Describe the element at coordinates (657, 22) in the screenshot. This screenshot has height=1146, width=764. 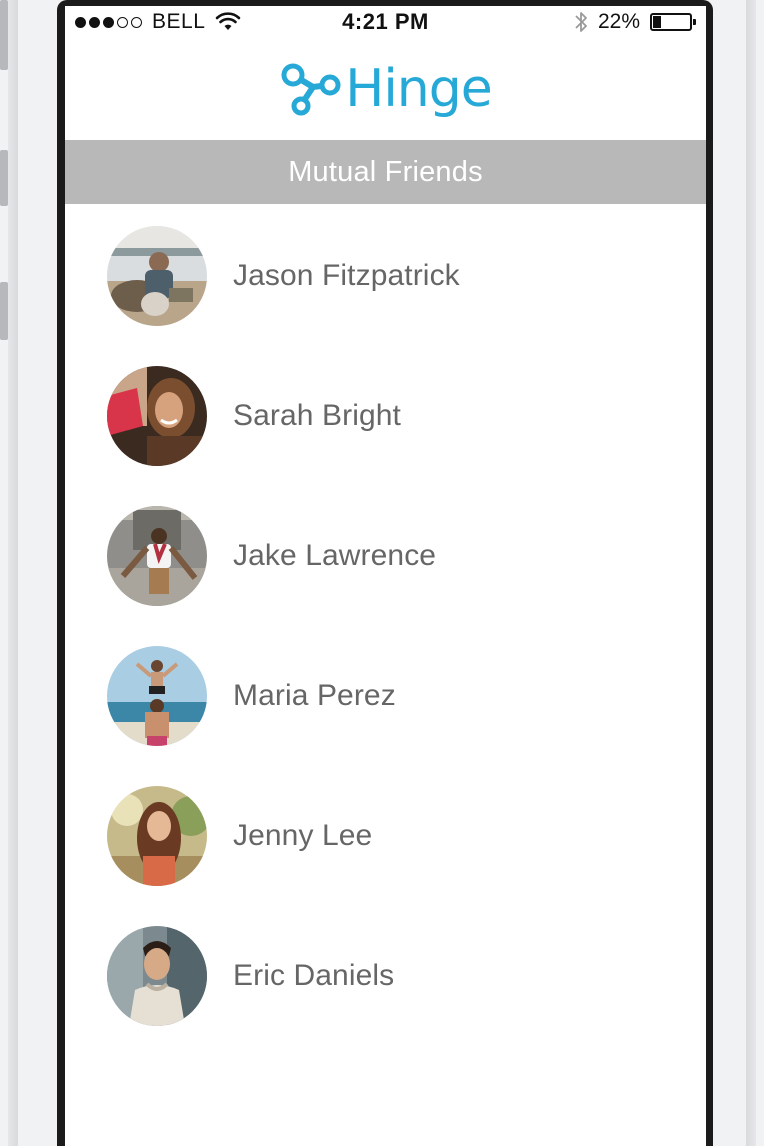
I see `battery-level-fill` at that location.